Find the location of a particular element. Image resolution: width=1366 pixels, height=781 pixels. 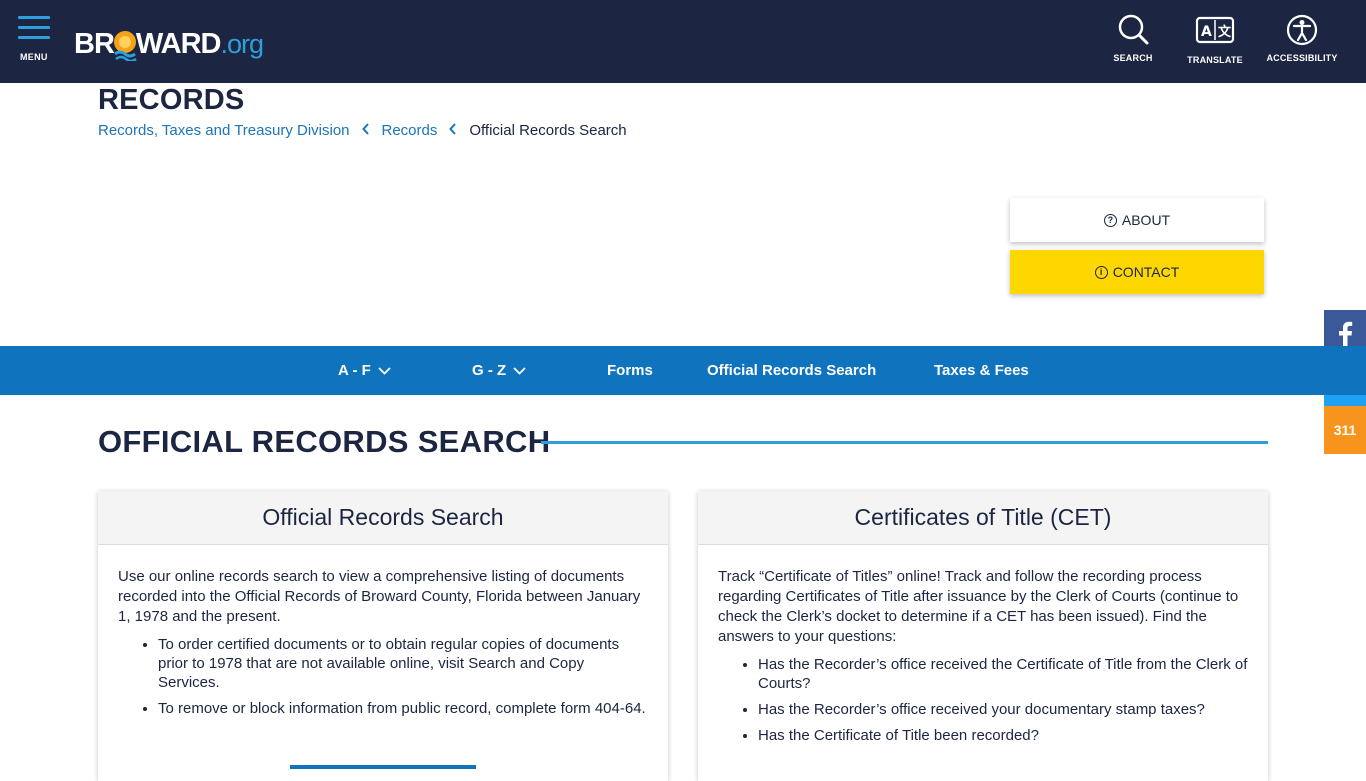

breadcrumb-link-records: Records is located at coordinates (410, 130).